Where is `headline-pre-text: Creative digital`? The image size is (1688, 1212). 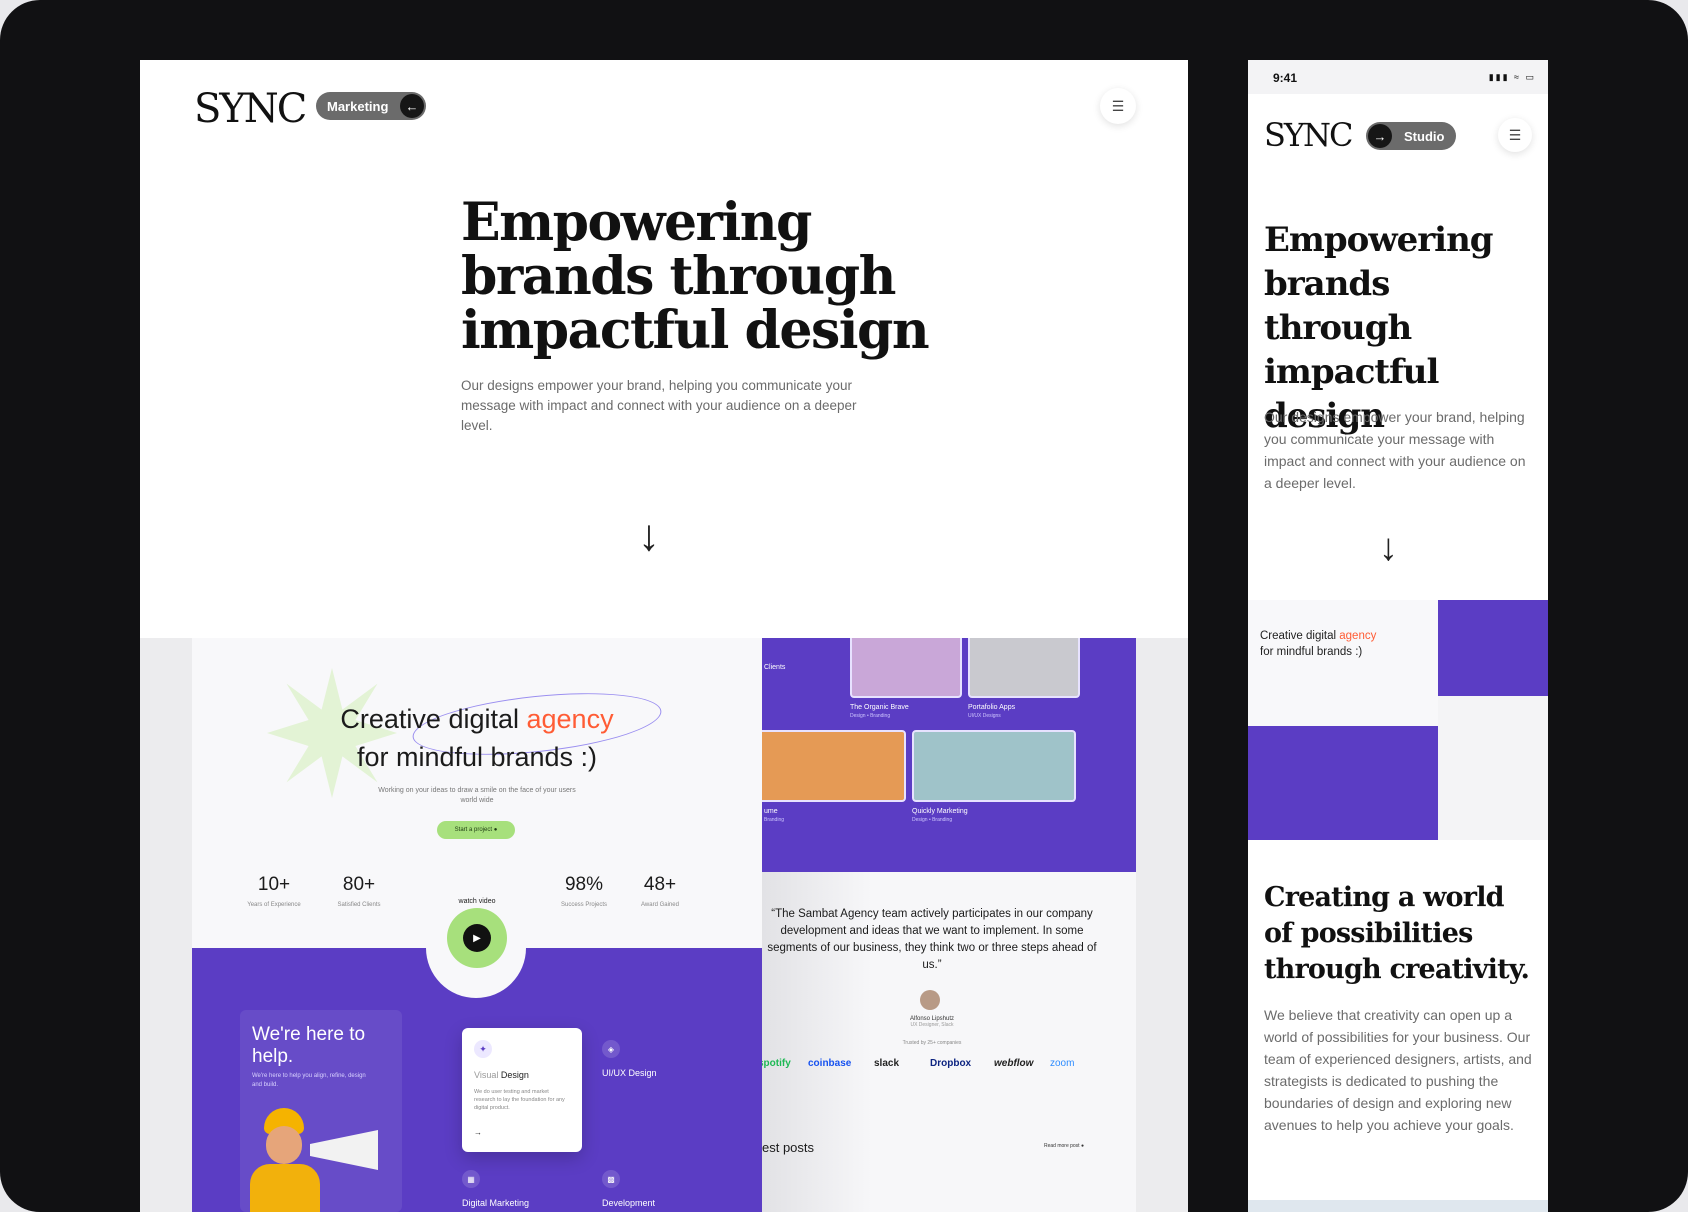
headline-pre-text: Creative digital is located at coordinates (1300, 636).